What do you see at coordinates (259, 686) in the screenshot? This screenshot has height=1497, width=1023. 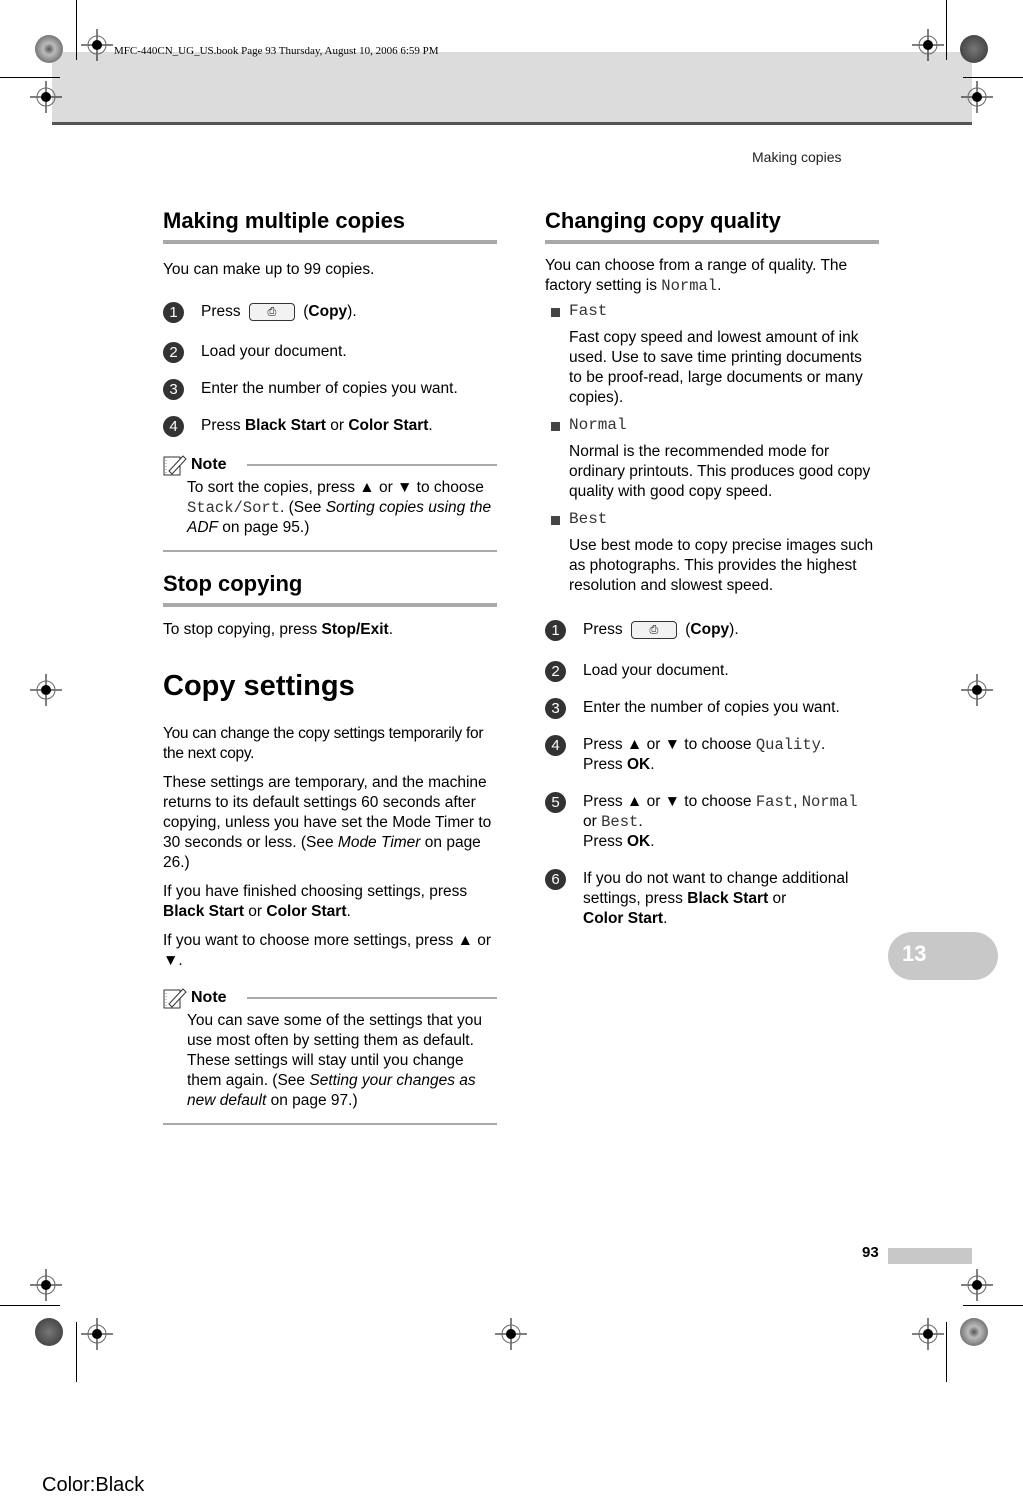 I see `section-title-copy-settings: Copy settings` at bounding box center [259, 686].